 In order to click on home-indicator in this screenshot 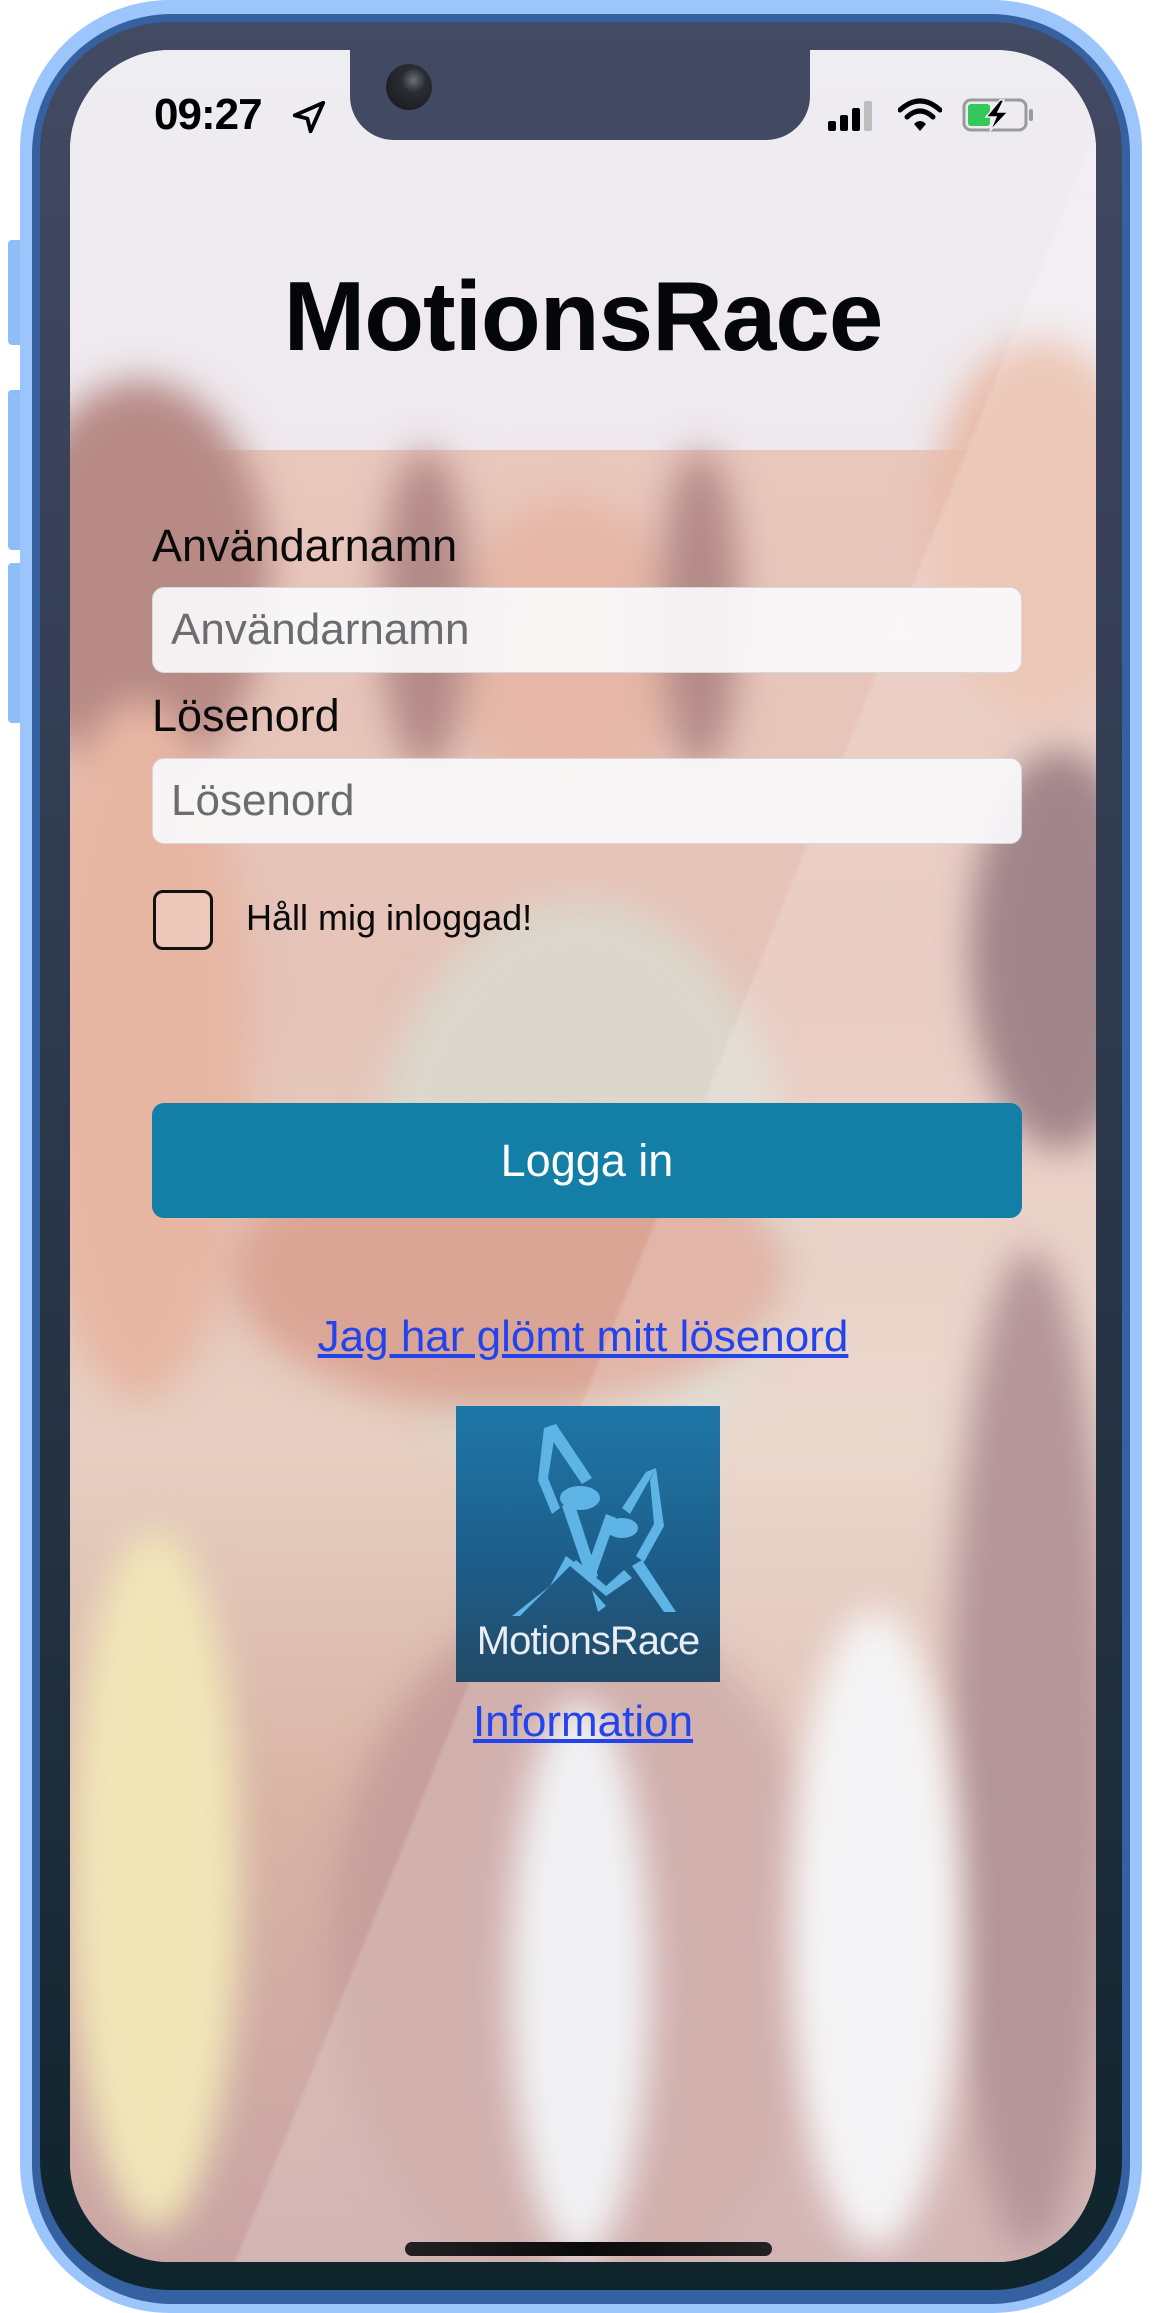, I will do `click(588, 2249)`.